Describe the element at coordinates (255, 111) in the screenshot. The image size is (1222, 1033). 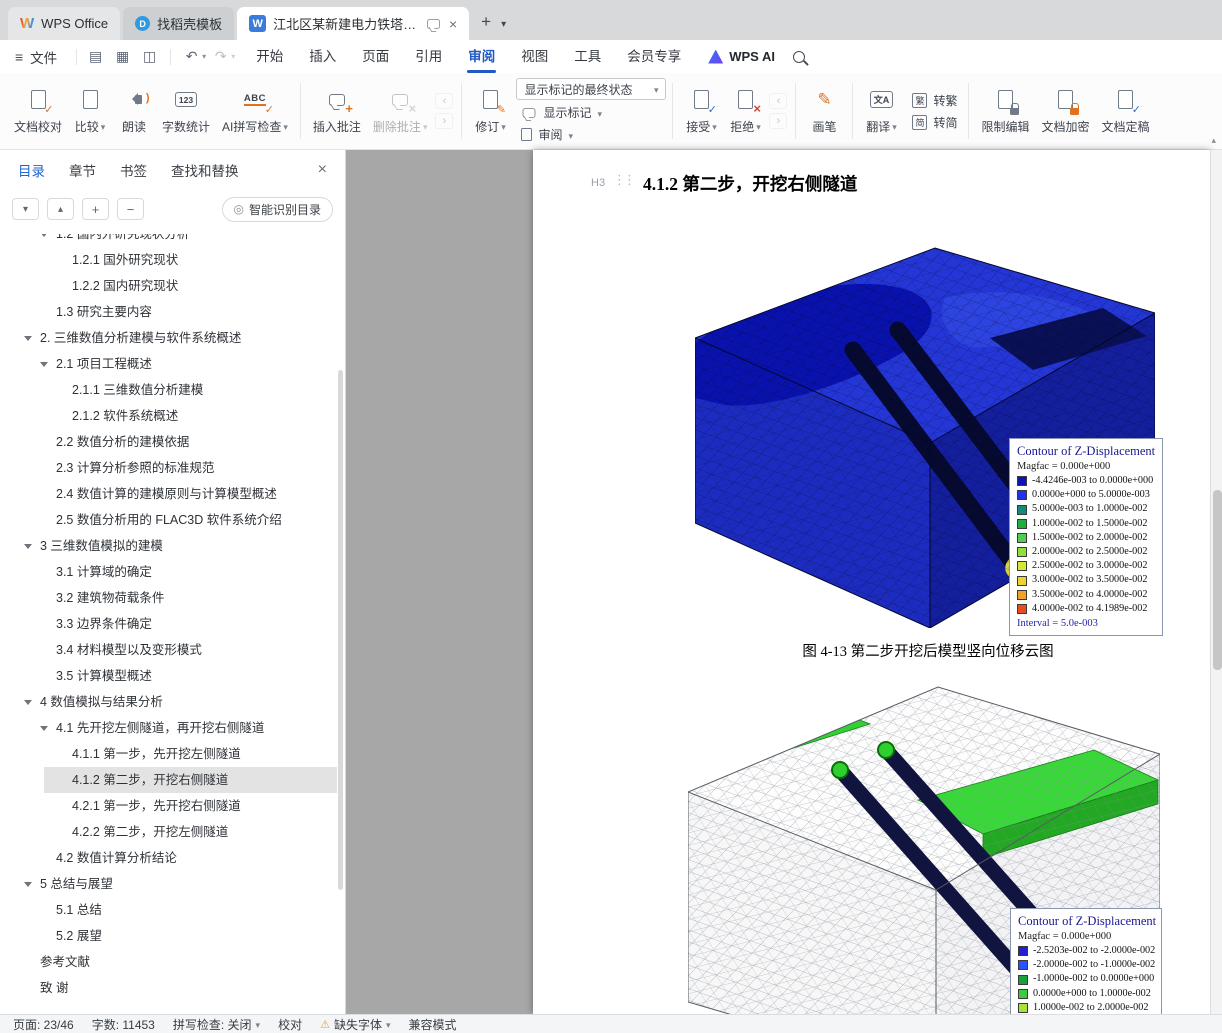
I see `ai-spellcheck-button: ABC AI拼写检查` at that location.